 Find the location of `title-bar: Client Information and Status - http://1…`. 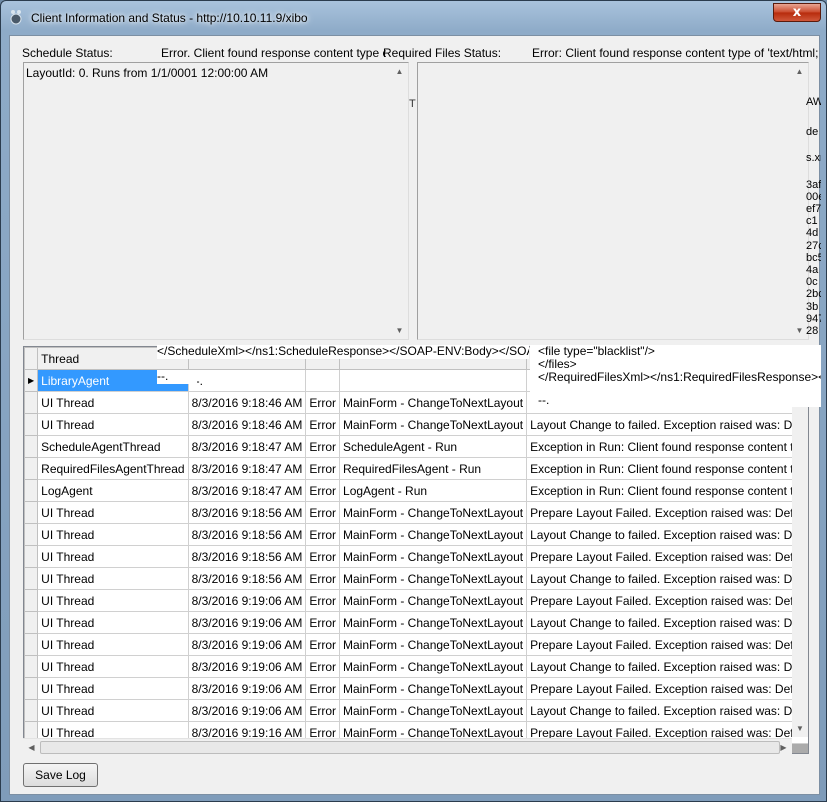

title-bar: Client Information and Status - http://1… is located at coordinates (413, 18).